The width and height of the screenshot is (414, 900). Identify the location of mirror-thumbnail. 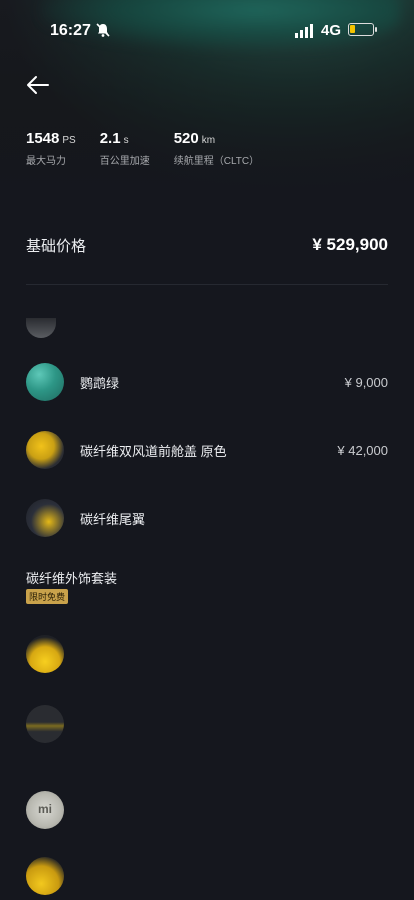
(45, 654).